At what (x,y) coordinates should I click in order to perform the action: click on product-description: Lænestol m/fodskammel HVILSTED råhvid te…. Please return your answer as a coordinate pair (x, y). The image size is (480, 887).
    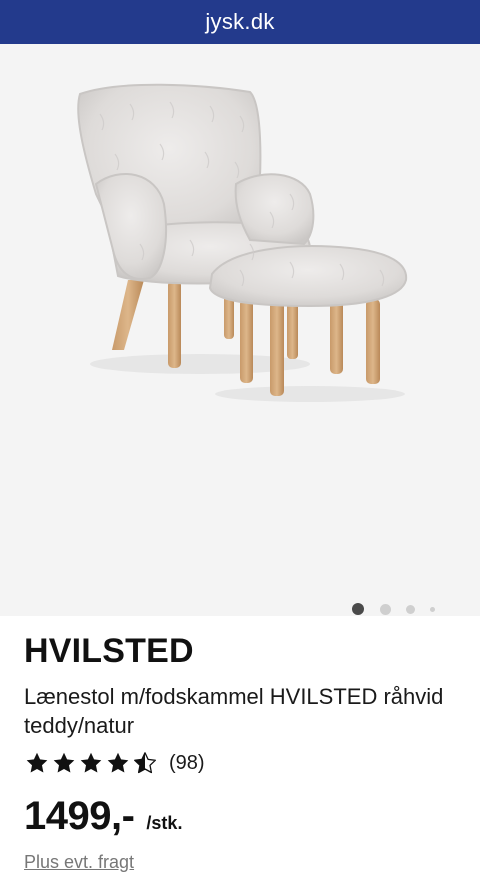
    Looking at the image, I should click on (244, 711).